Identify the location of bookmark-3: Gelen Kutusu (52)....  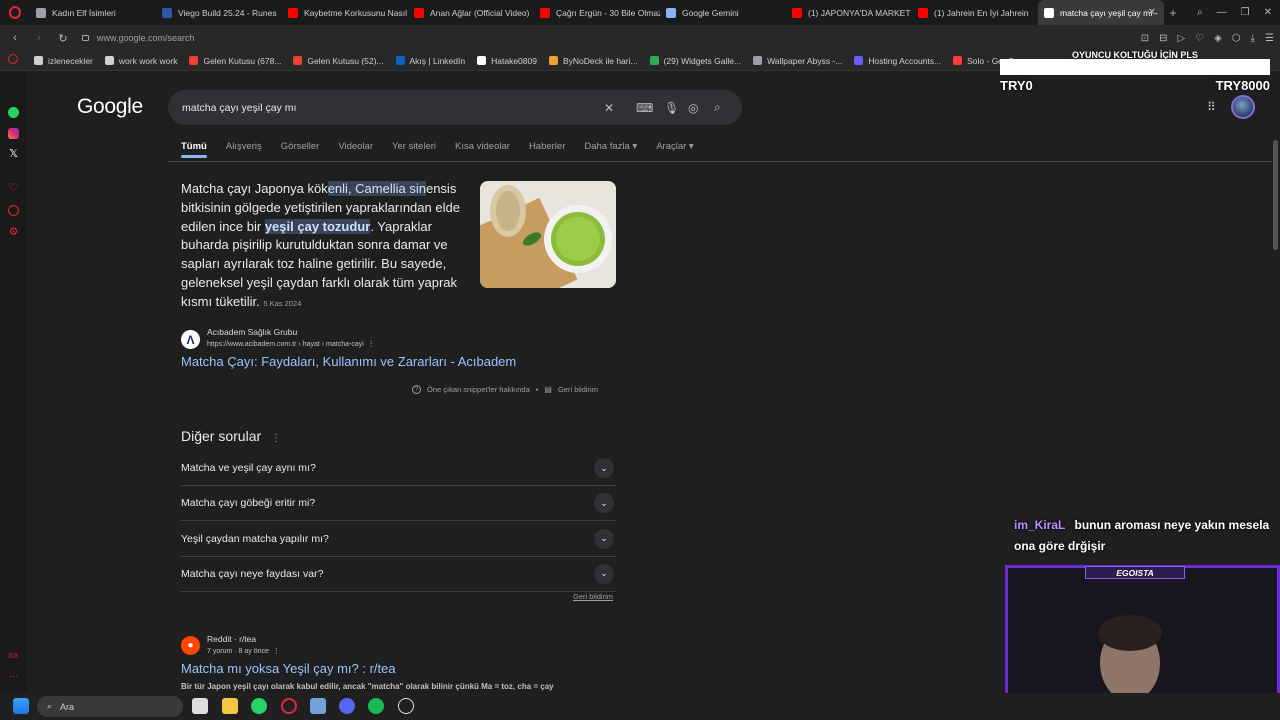
(338, 61).